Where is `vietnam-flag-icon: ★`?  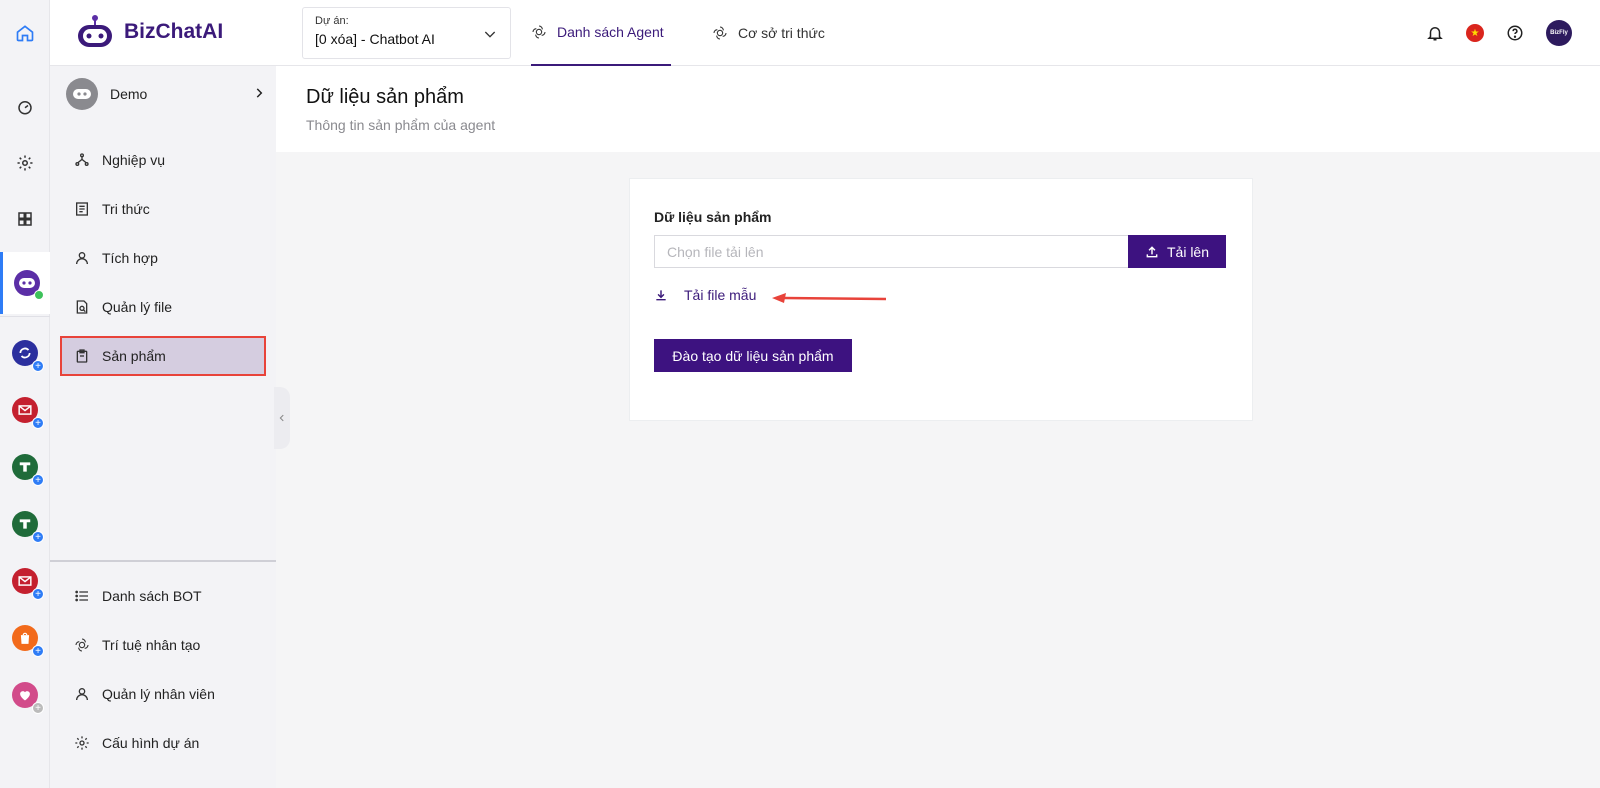 vietnam-flag-icon: ★ is located at coordinates (1475, 33).